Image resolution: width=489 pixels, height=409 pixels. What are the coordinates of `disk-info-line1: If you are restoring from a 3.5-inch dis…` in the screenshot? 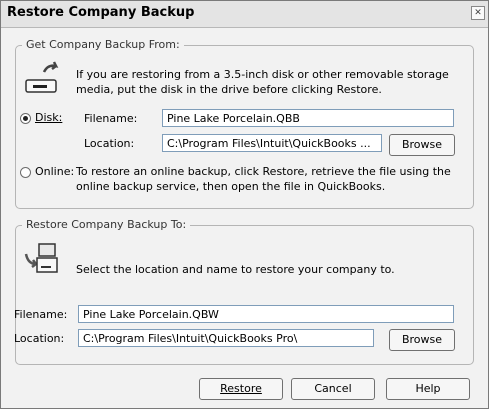 It's located at (262, 74).